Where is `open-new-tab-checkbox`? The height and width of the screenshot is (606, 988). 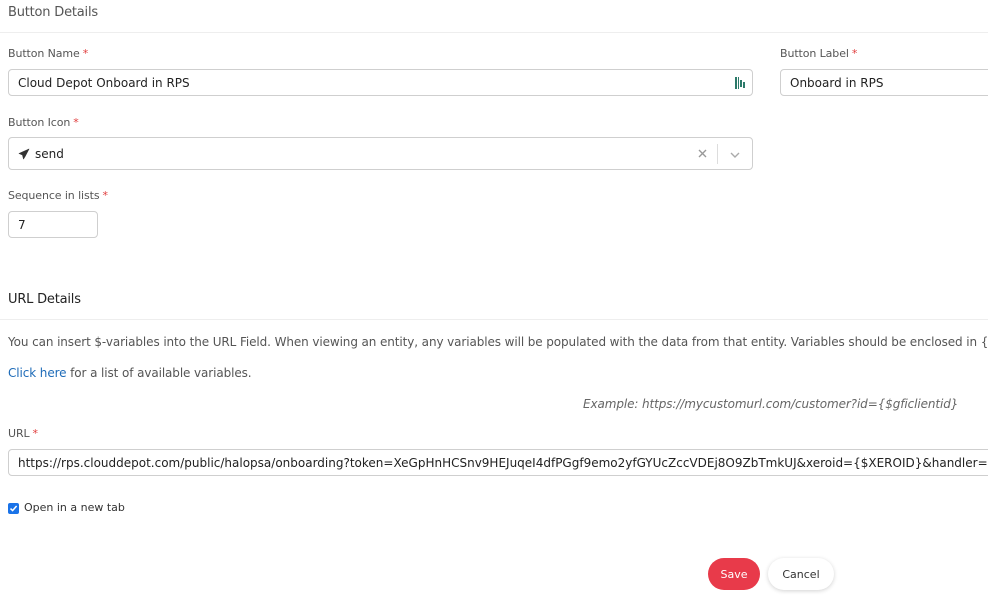
open-new-tab-checkbox is located at coordinates (13, 508).